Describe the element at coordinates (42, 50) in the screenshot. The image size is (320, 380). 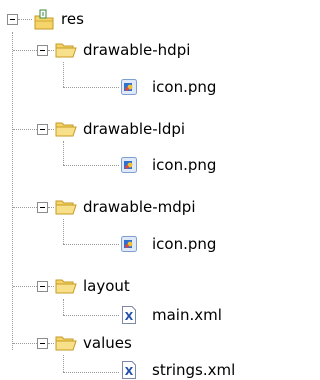
I see `collapse-toggle-drawable-hdpi` at that location.